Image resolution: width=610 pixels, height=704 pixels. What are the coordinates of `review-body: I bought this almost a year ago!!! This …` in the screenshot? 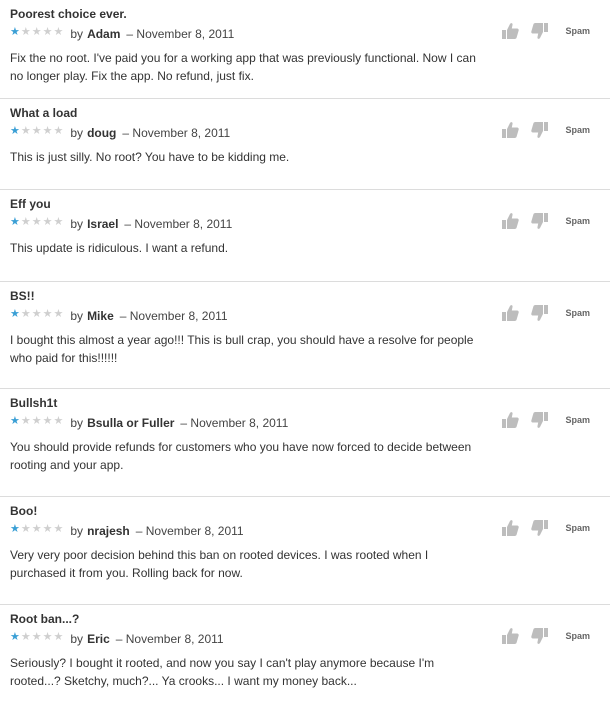 It's located at (242, 349).